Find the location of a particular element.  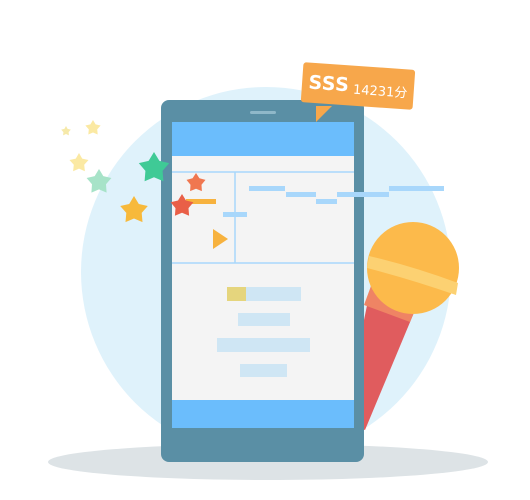

score-label: SSS 14231分 is located at coordinates (358, 86).